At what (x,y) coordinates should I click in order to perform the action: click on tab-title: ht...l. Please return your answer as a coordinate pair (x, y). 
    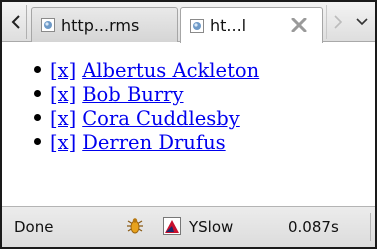
    Looking at the image, I should click on (228, 25).